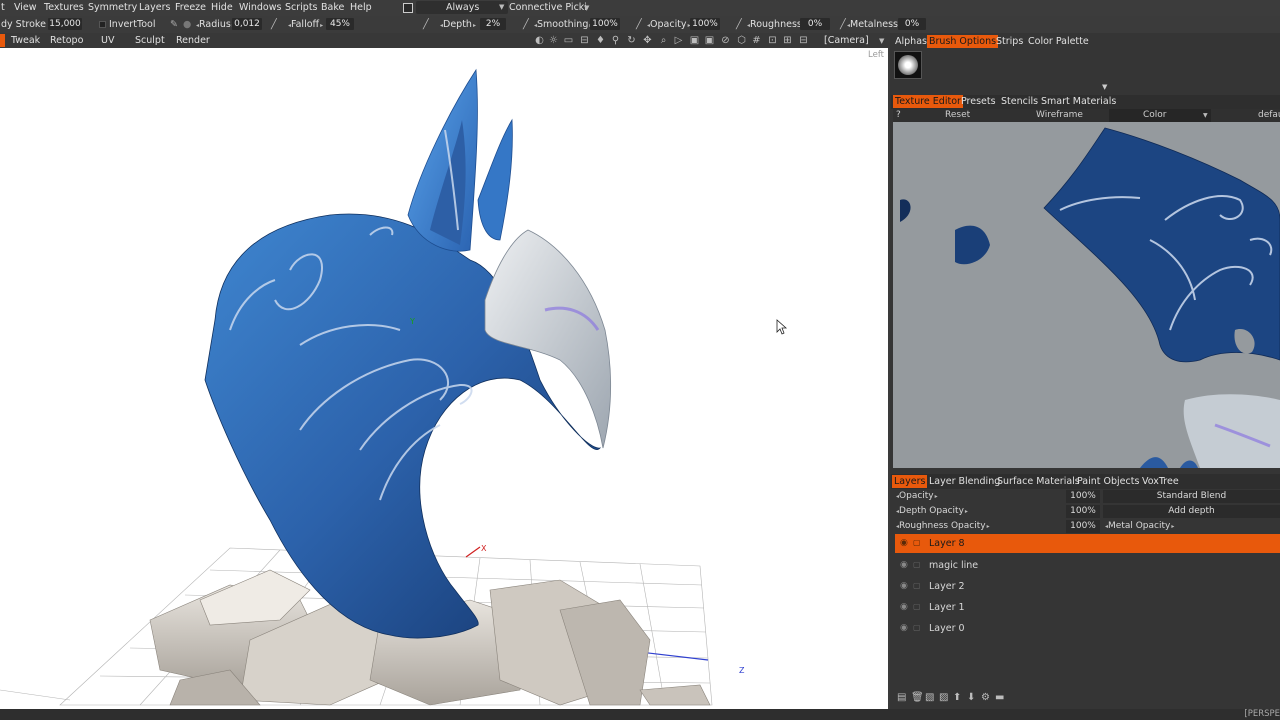 Image resolution: width=1280 pixels, height=720 pixels. Describe the element at coordinates (1087, 586) in the screenshot. I see `layer-row: ◉ ▢ Layer 2` at that location.